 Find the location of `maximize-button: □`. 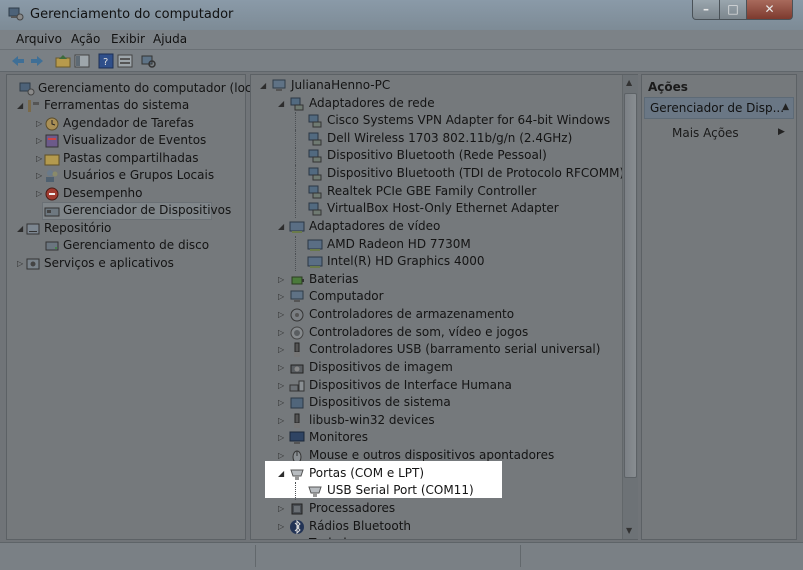

maximize-button: □ is located at coordinates (733, 10).